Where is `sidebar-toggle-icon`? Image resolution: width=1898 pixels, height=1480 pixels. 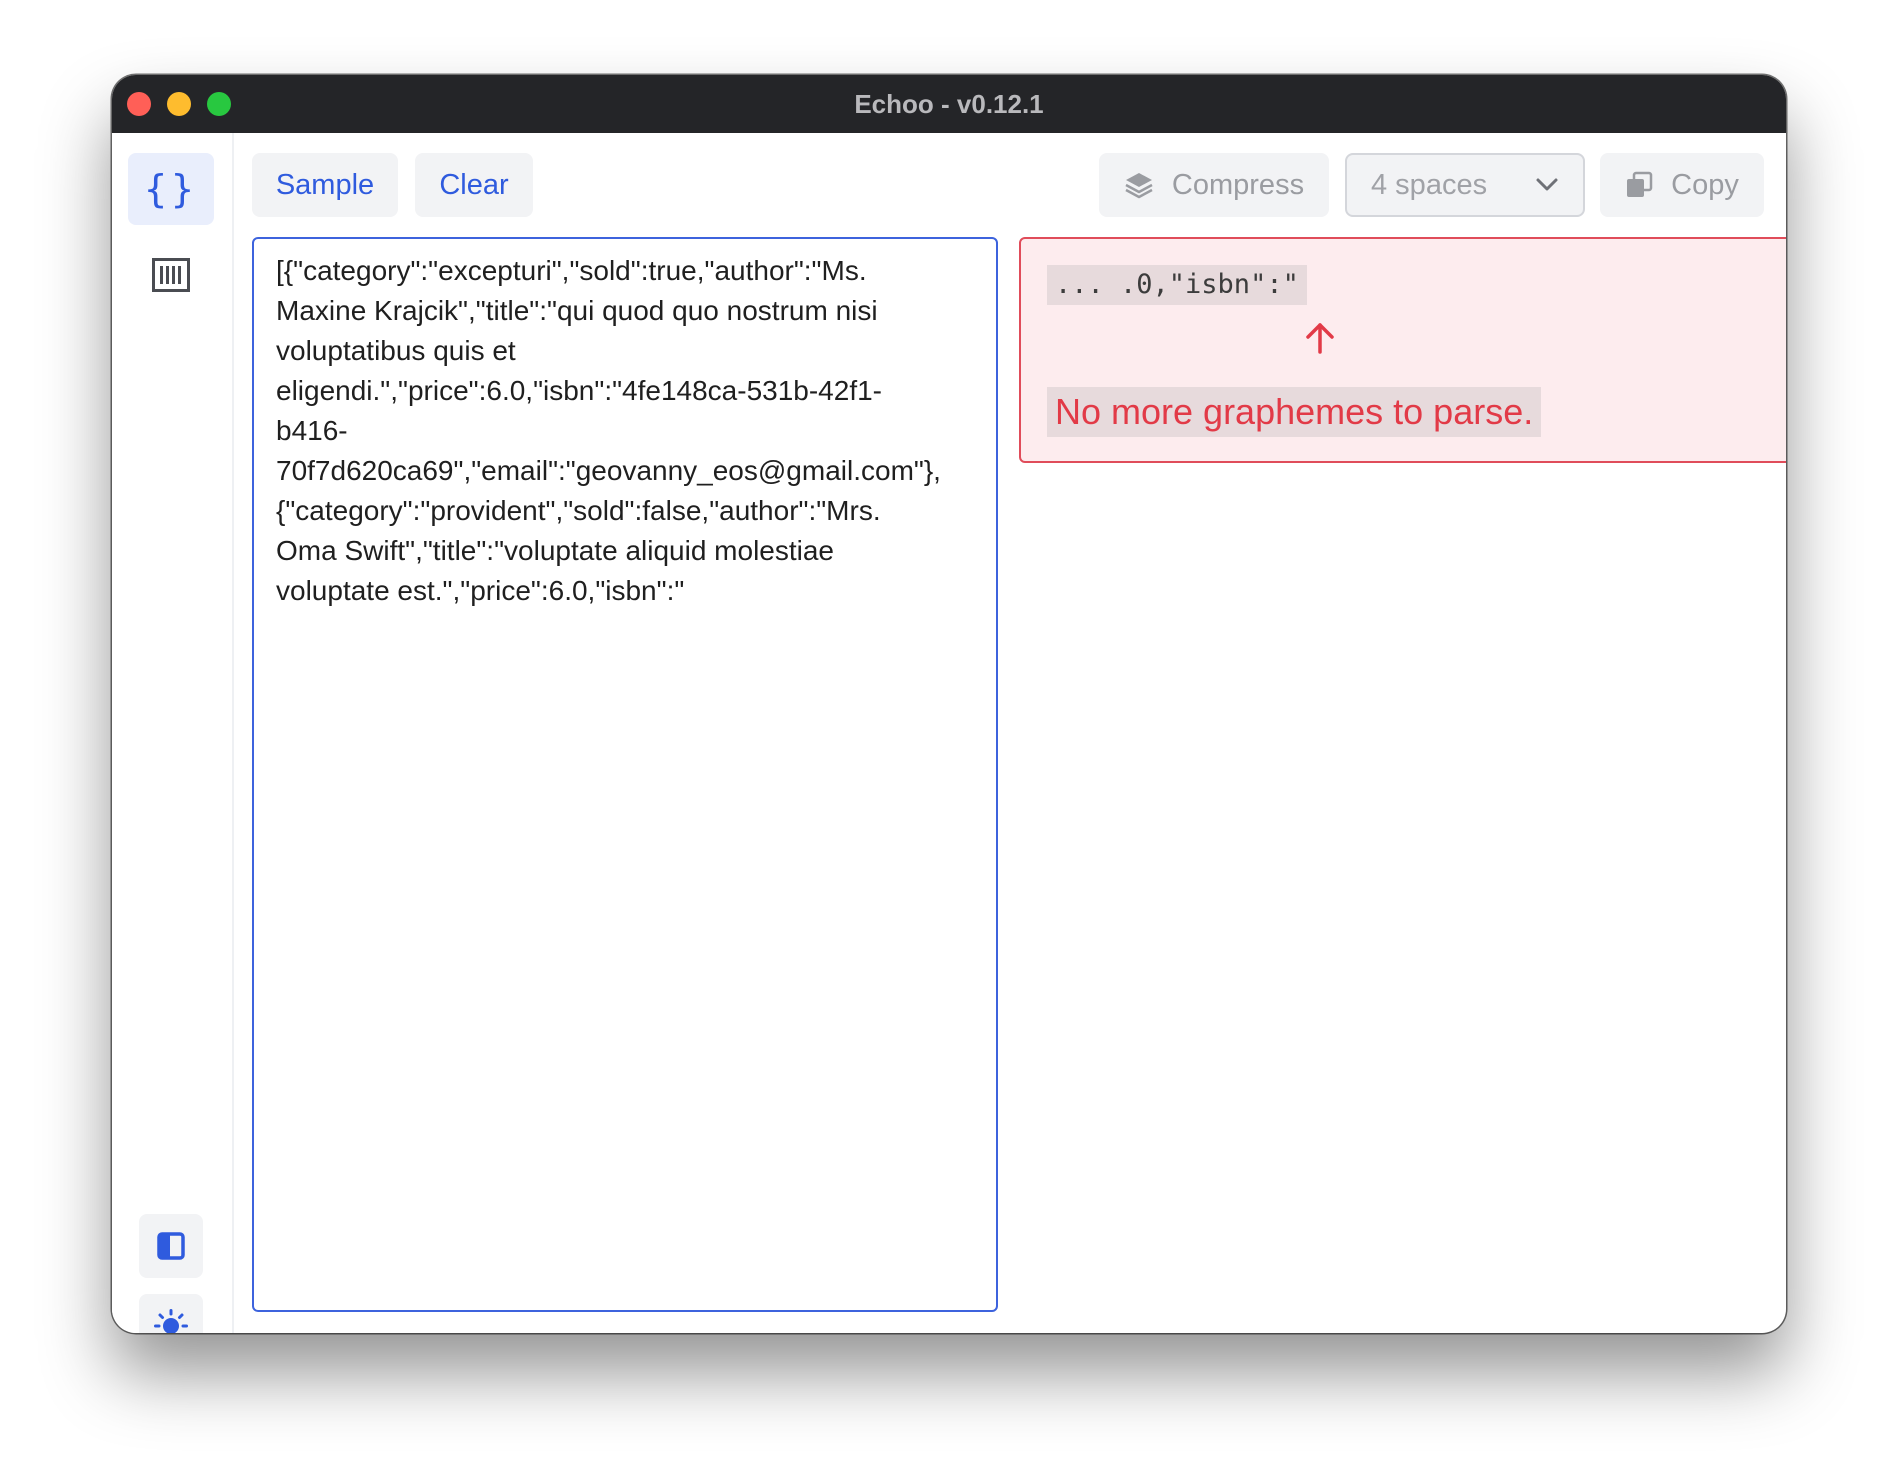
sidebar-toggle-icon is located at coordinates (171, 1246).